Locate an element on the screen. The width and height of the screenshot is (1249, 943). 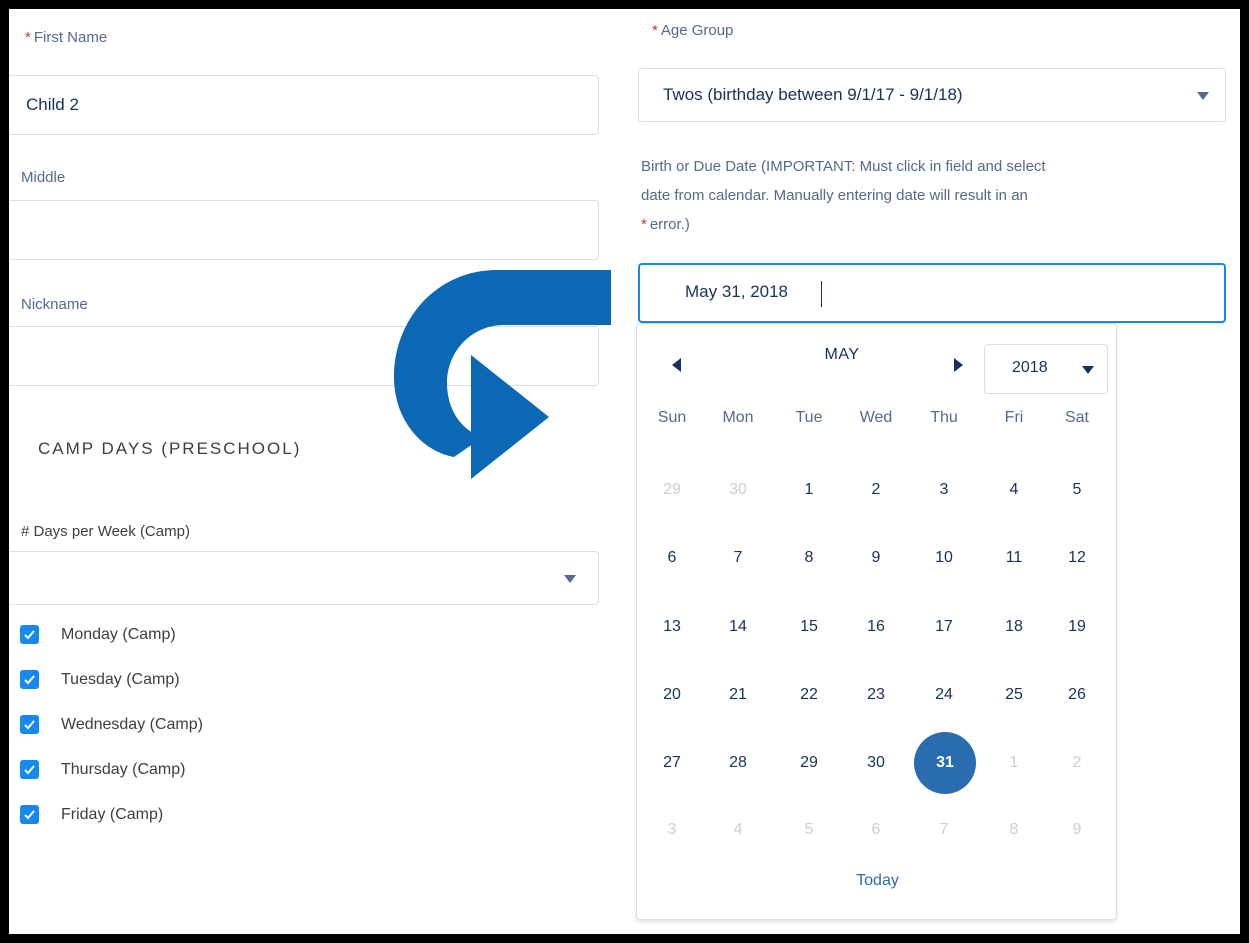
calendar-day: 26 is located at coordinates (1077, 695).